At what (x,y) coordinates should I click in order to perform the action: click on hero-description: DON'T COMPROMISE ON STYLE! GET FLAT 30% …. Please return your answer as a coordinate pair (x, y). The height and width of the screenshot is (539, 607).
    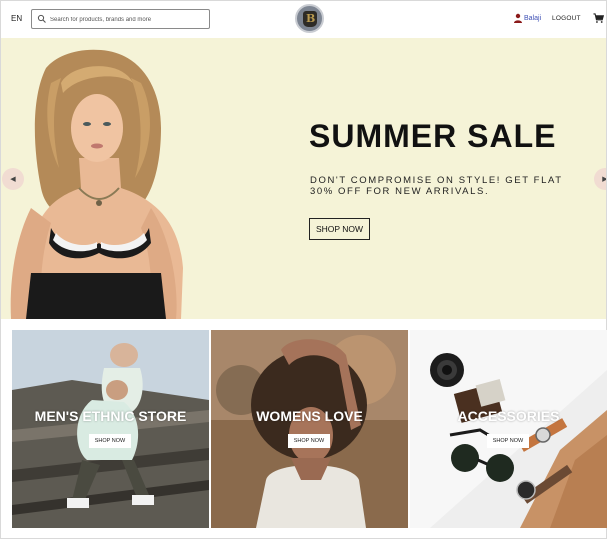
    Looking at the image, I should click on (436, 186).